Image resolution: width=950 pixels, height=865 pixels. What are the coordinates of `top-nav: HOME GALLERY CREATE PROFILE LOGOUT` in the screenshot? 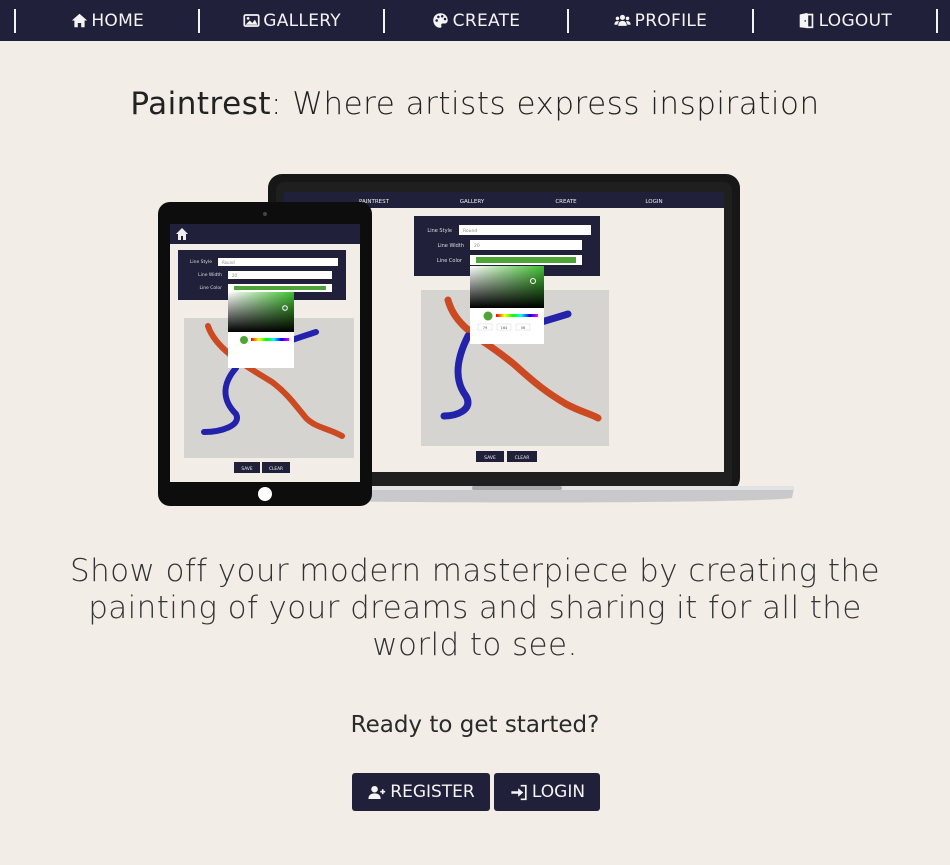 It's located at (475, 20).